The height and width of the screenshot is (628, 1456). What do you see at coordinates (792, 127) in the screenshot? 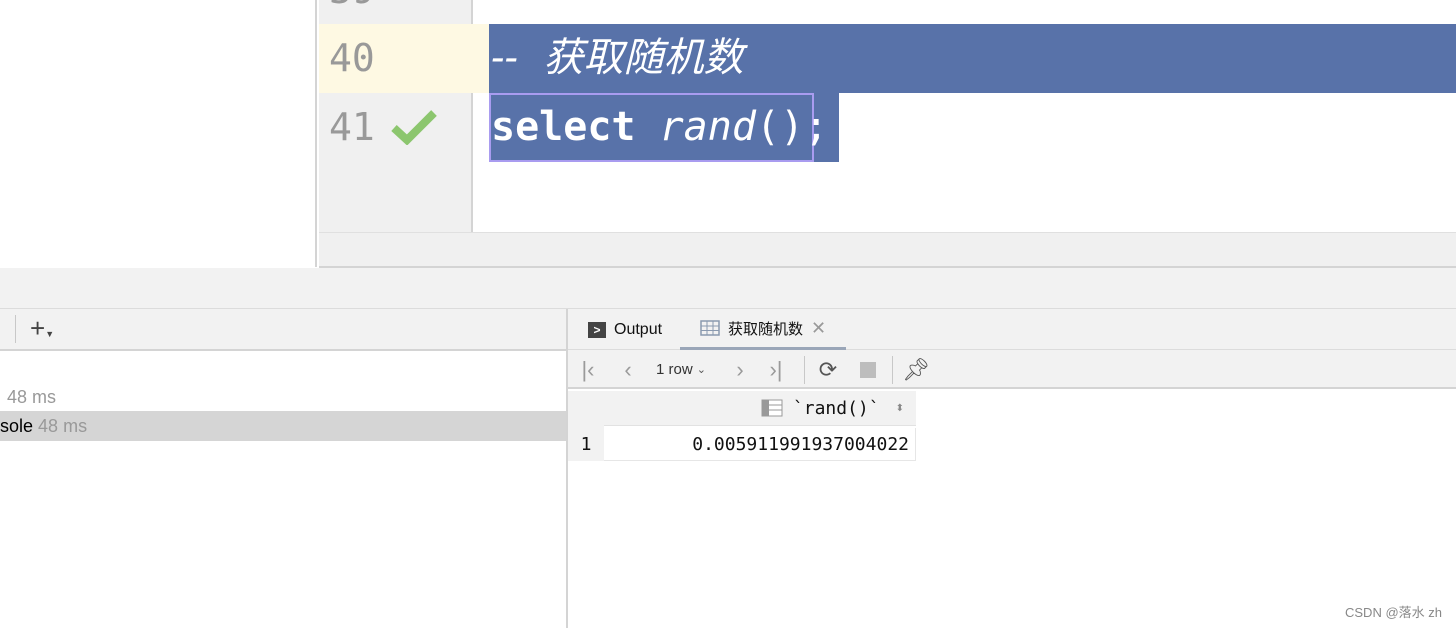
I see `punctuation: ();` at bounding box center [792, 127].